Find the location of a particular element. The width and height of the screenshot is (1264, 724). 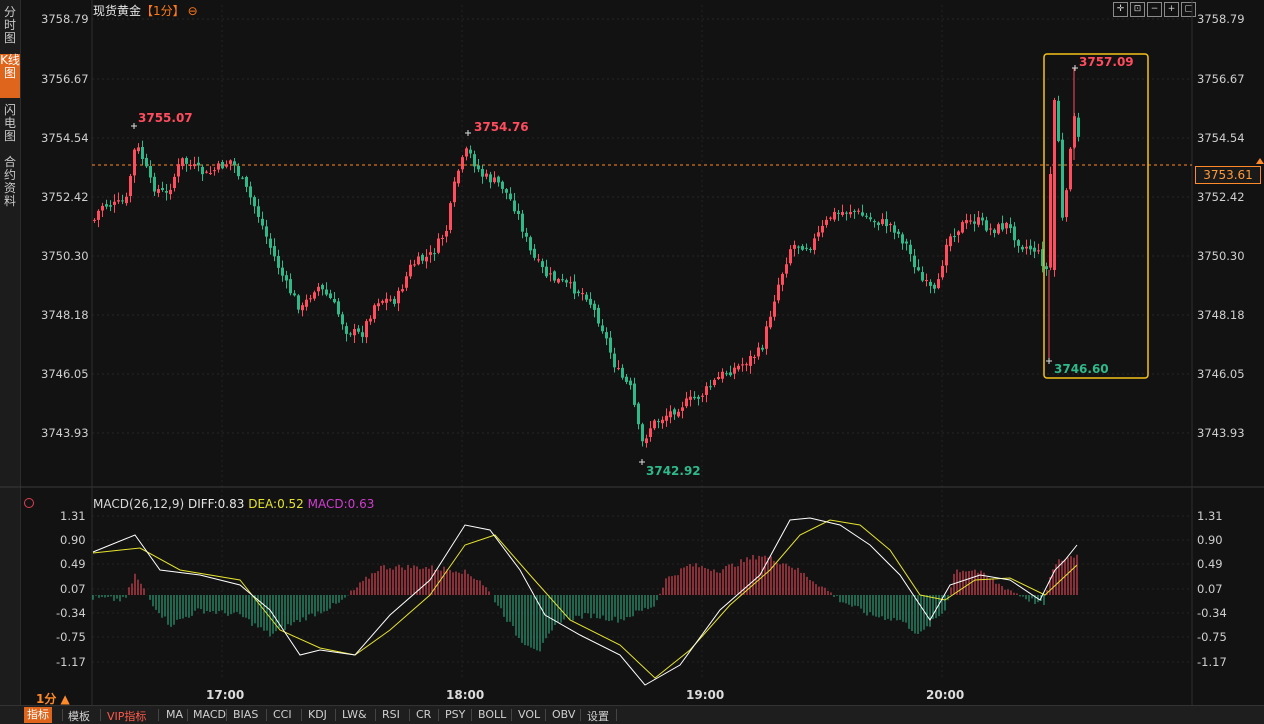

tab-template: 模板 is located at coordinates (79, 716).